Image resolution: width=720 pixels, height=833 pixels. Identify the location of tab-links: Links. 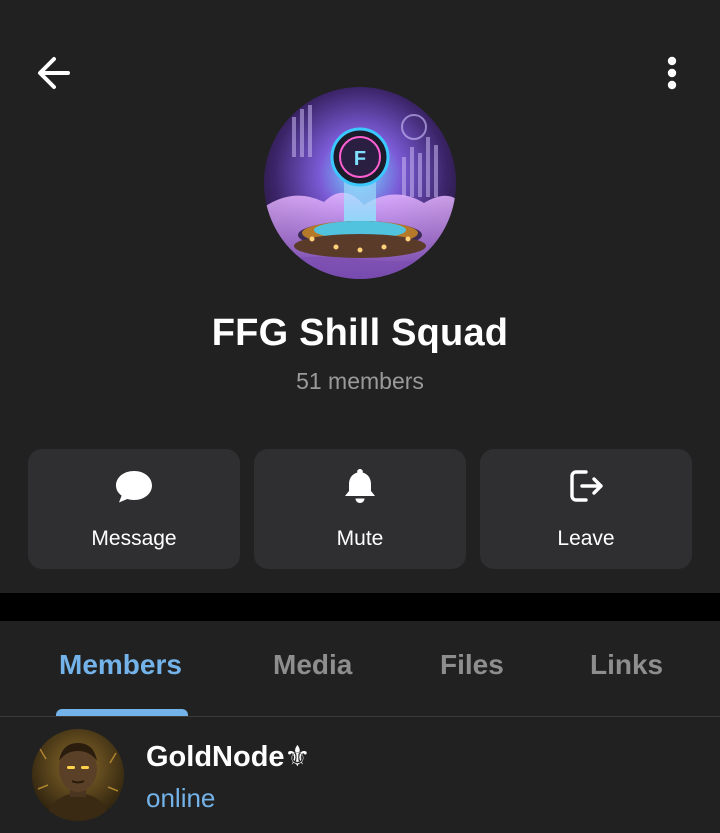
(626, 665).